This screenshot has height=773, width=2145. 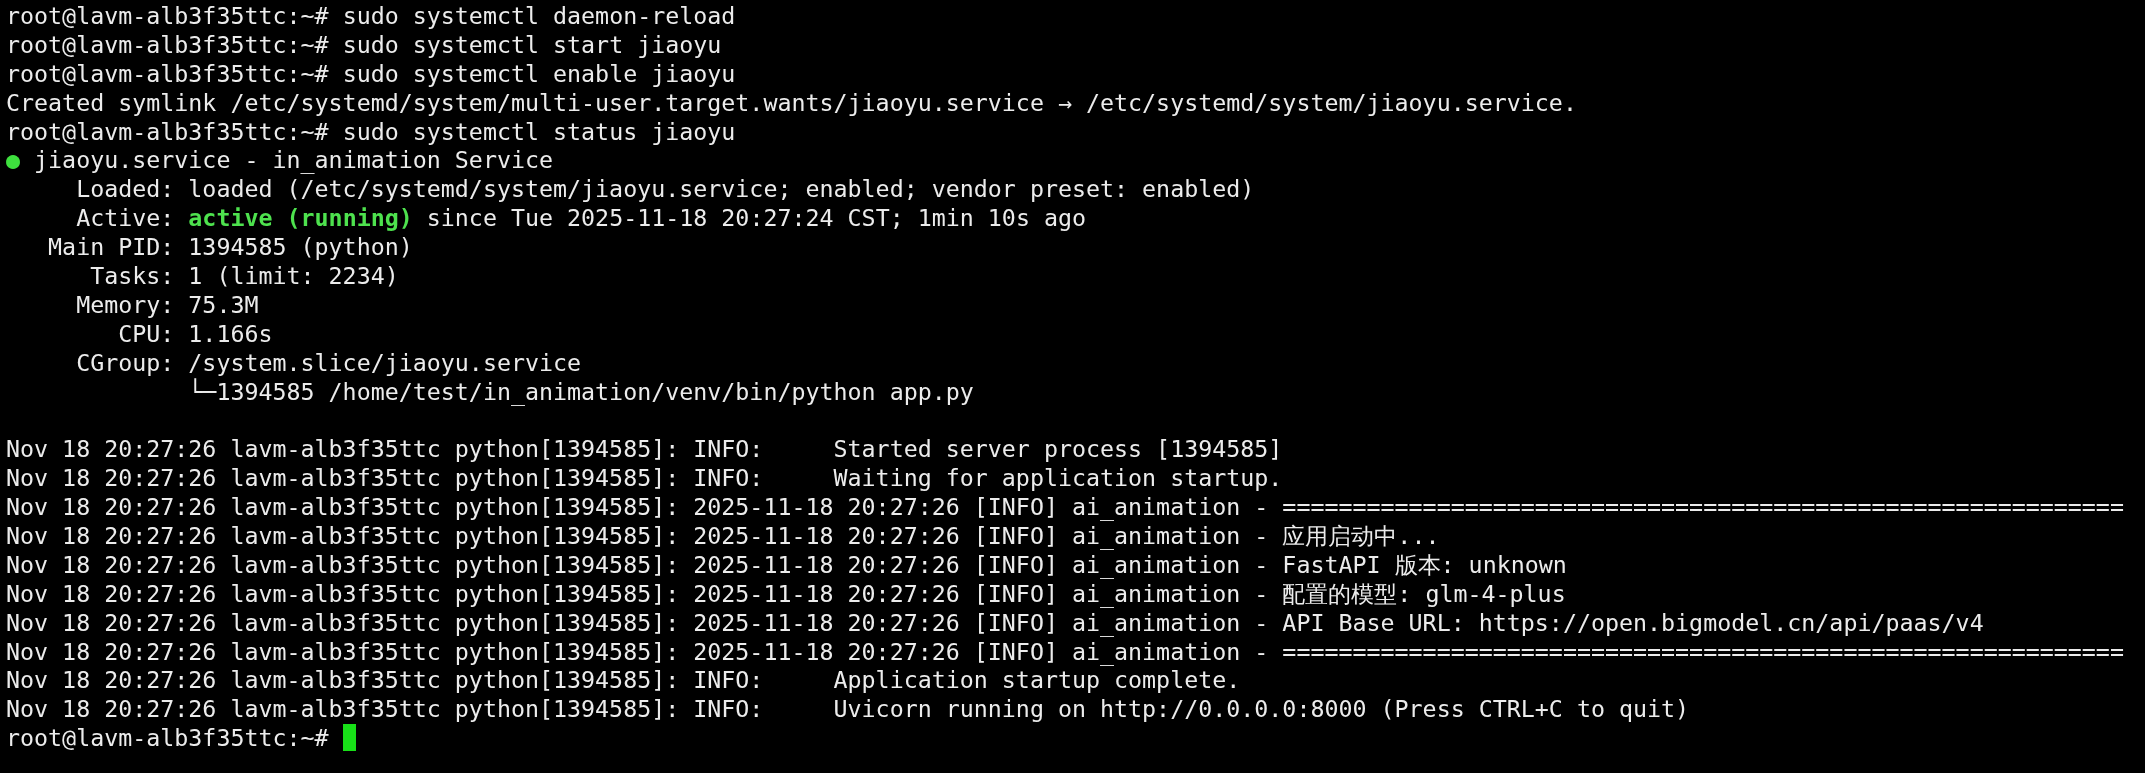 What do you see at coordinates (539, 131) in the screenshot?
I see `command-text: sudo systemctl status jiaoyu` at bounding box center [539, 131].